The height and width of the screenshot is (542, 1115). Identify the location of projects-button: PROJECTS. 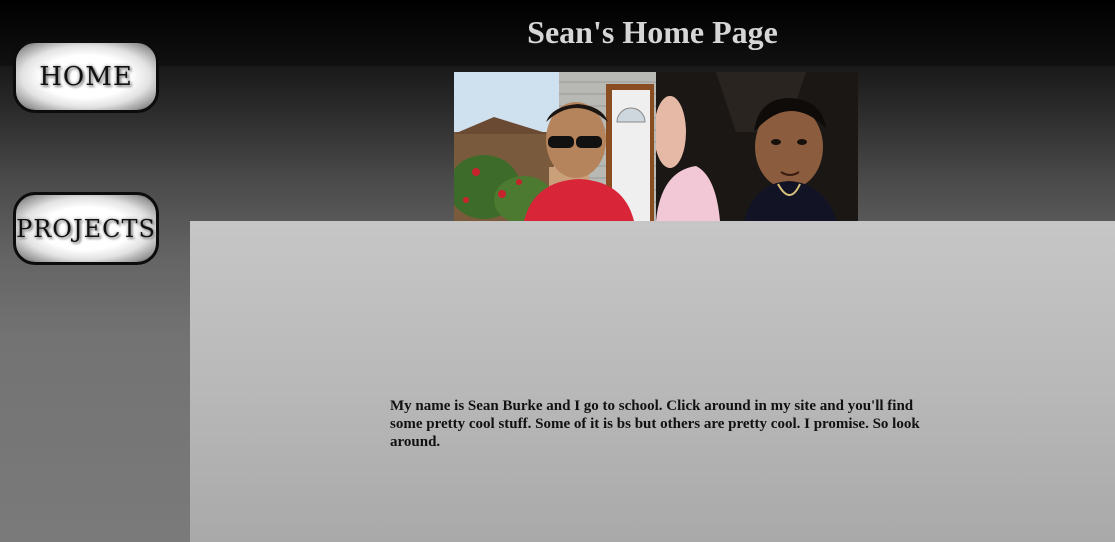
(86, 228).